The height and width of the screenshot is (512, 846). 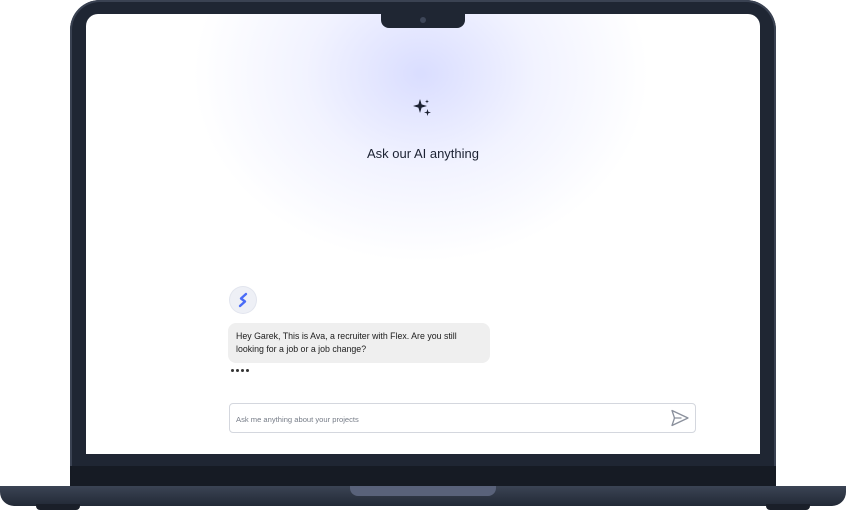 I want to click on flex-logo-icon, so click(x=243, y=300).